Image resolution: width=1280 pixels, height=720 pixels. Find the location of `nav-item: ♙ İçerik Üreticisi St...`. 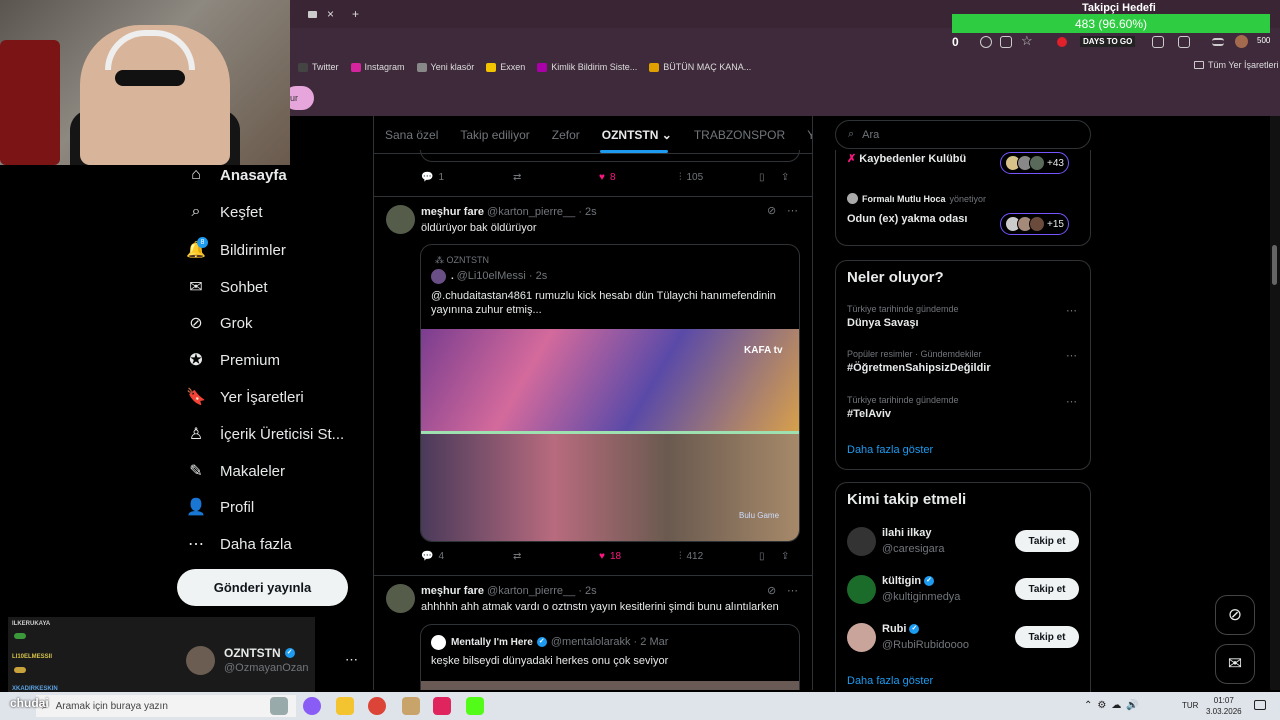

nav-item: ♙ İçerik Üreticisi St... is located at coordinates (265, 434).